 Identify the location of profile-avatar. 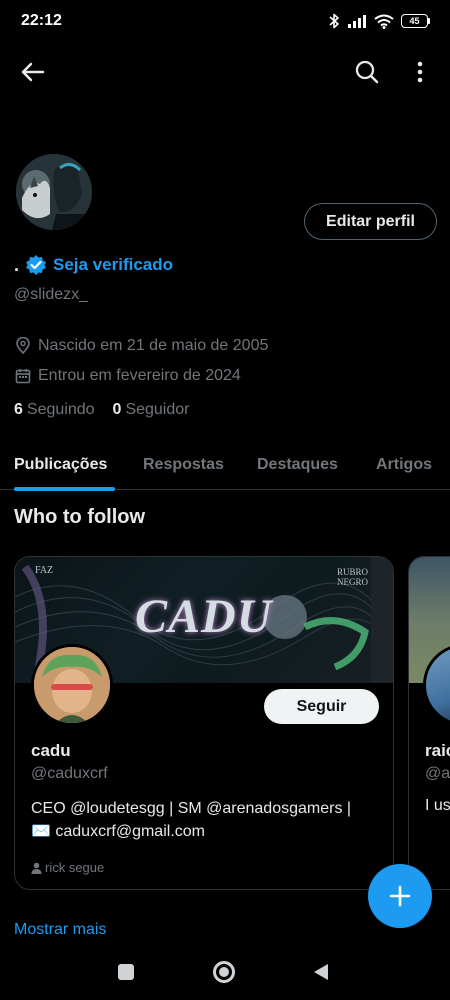
(54, 192).